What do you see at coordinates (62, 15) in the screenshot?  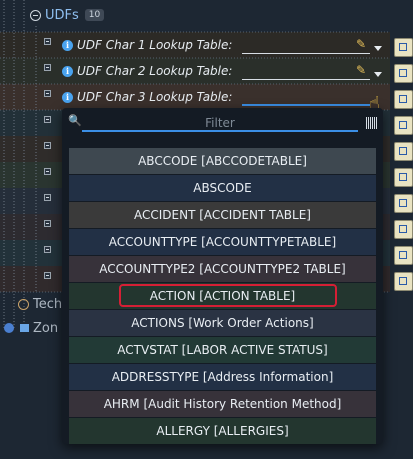 I see `udfs-label: UDFs` at bounding box center [62, 15].